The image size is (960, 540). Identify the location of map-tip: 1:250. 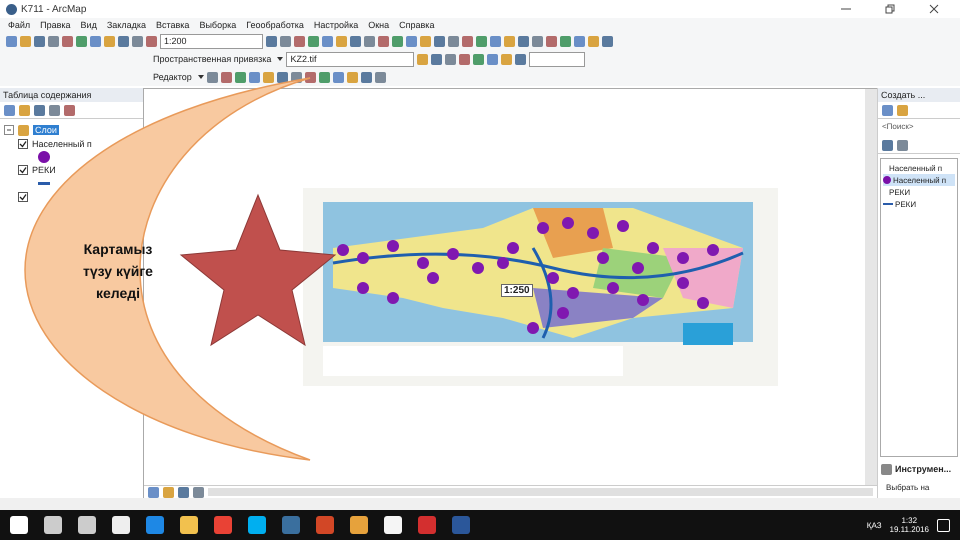
(517, 290).